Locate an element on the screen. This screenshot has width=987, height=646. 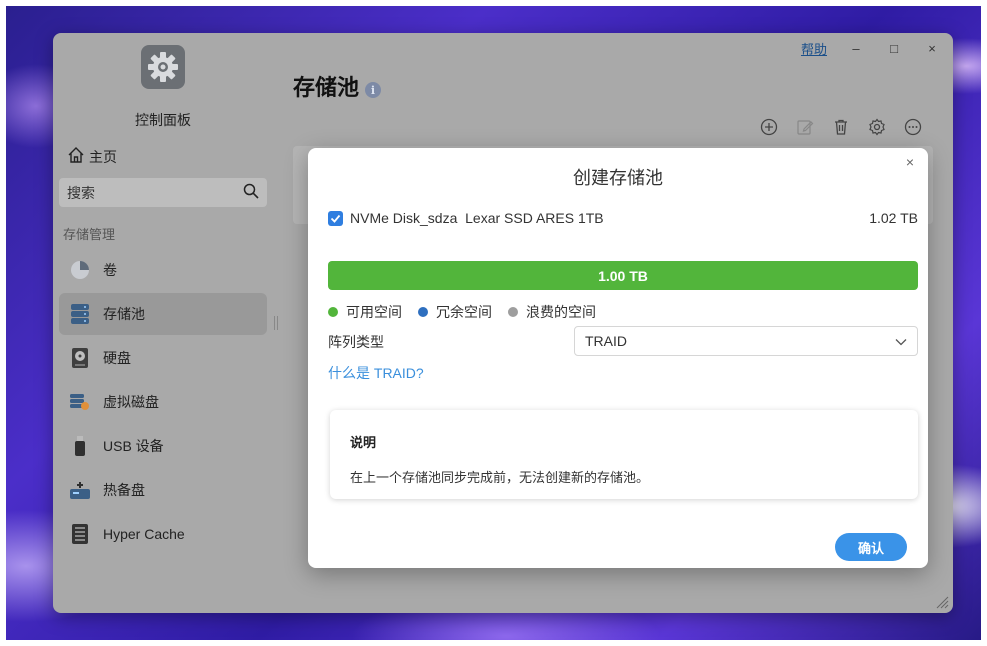
disk-name: NVMe Disk_sdza Lexar SSD ARES 1TB is located at coordinates (477, 218).